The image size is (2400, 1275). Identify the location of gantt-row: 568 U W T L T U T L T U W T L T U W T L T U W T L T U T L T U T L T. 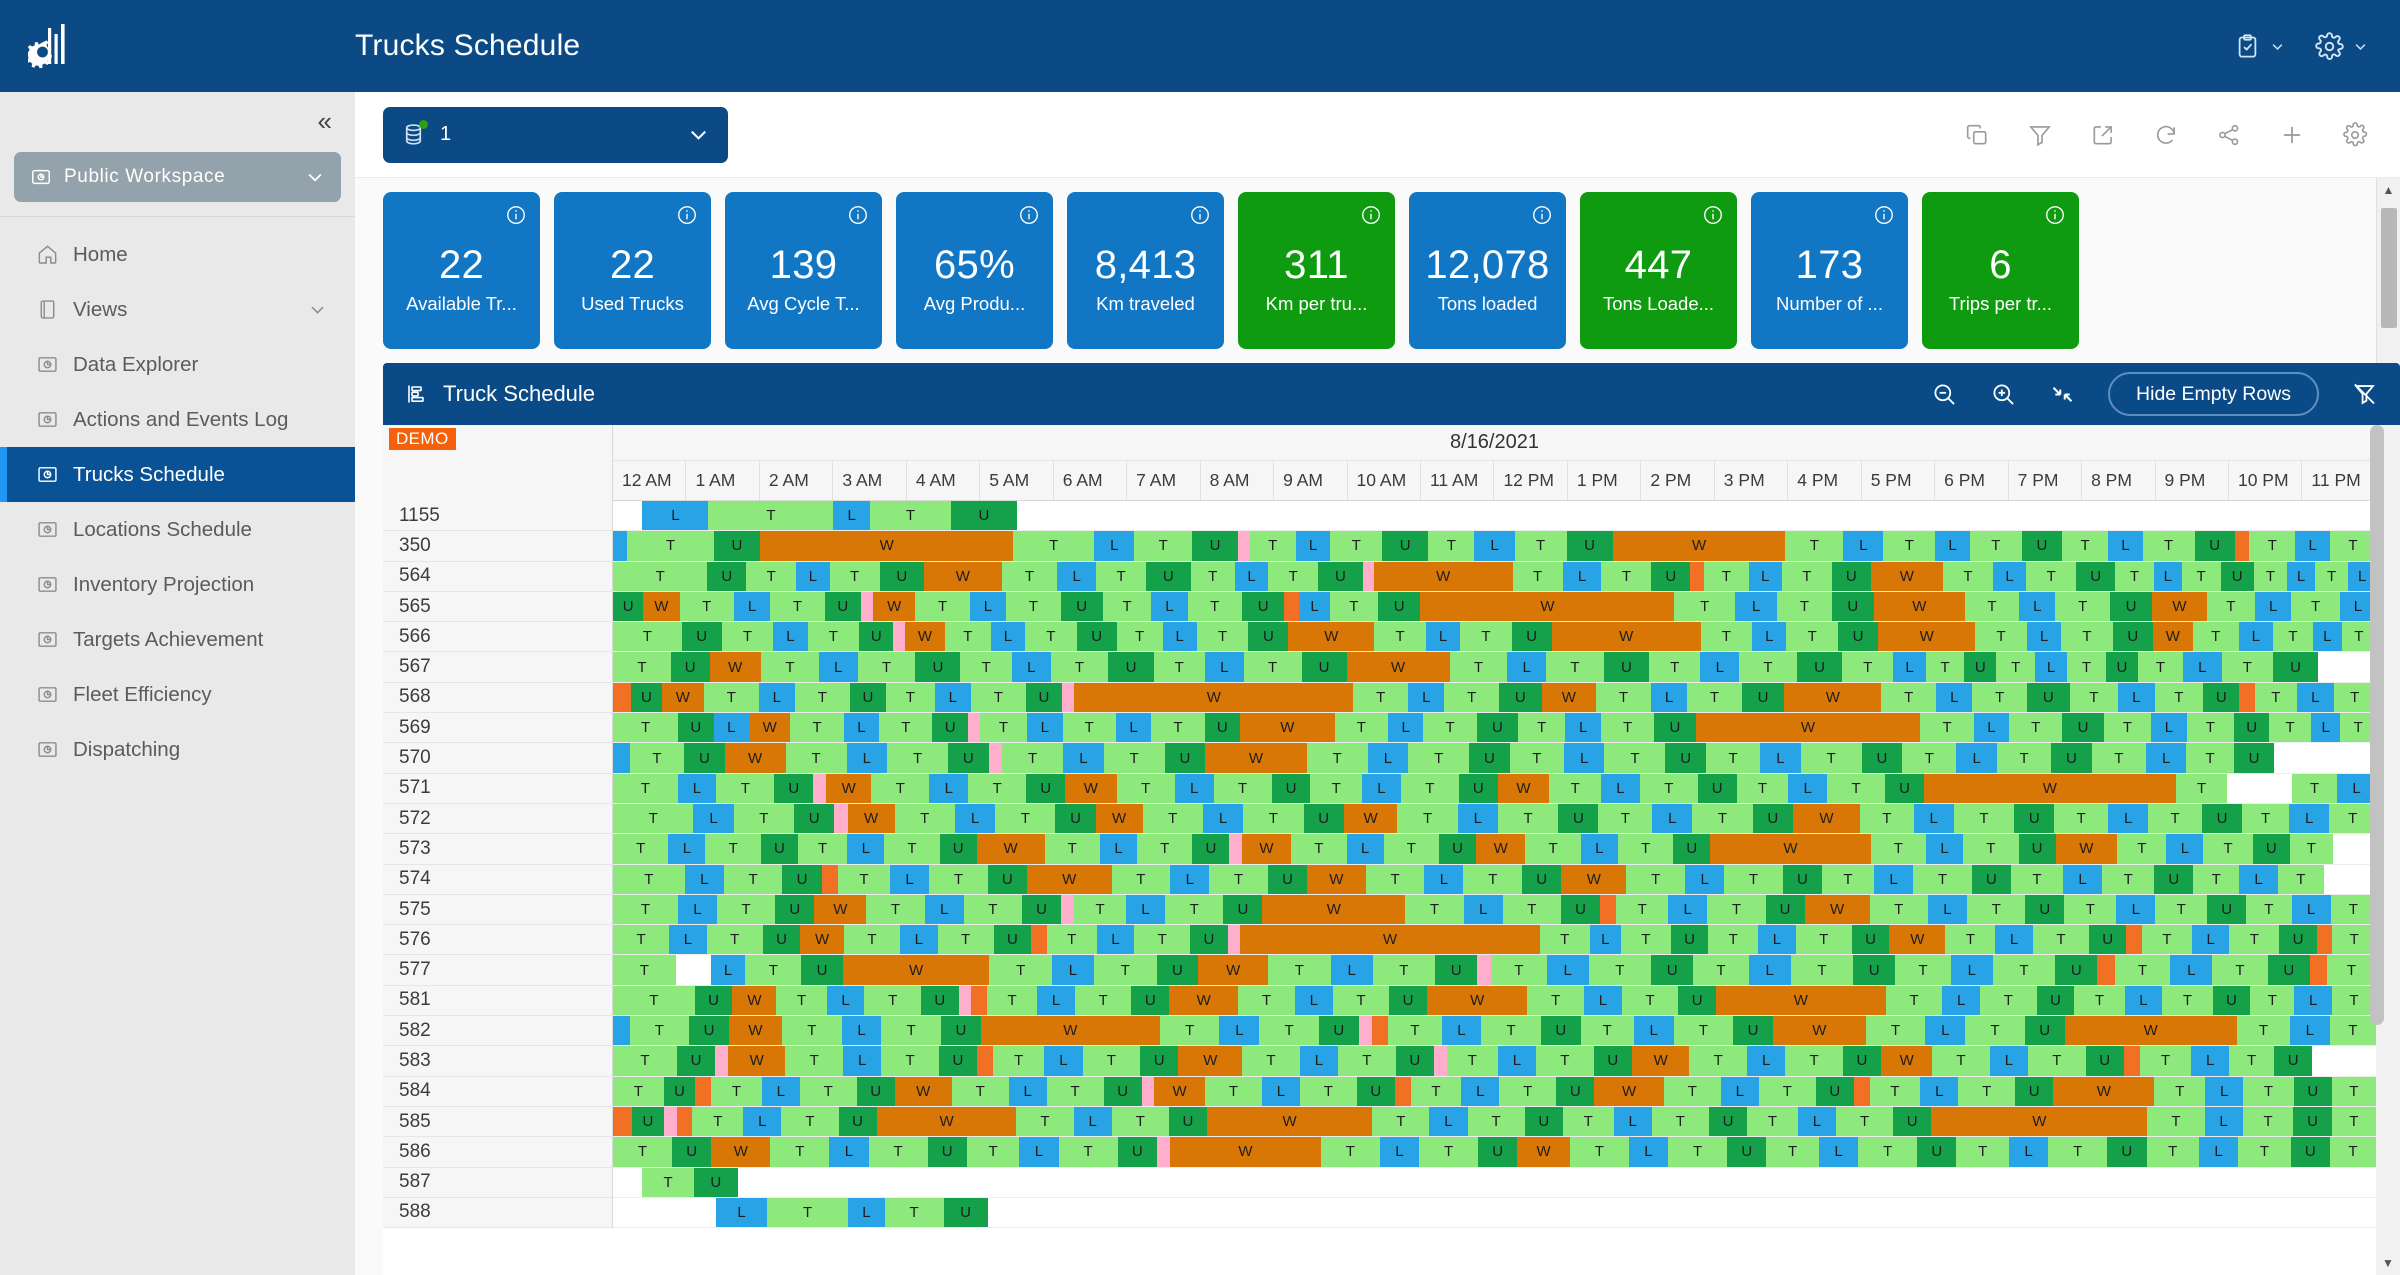
(1379, 698).